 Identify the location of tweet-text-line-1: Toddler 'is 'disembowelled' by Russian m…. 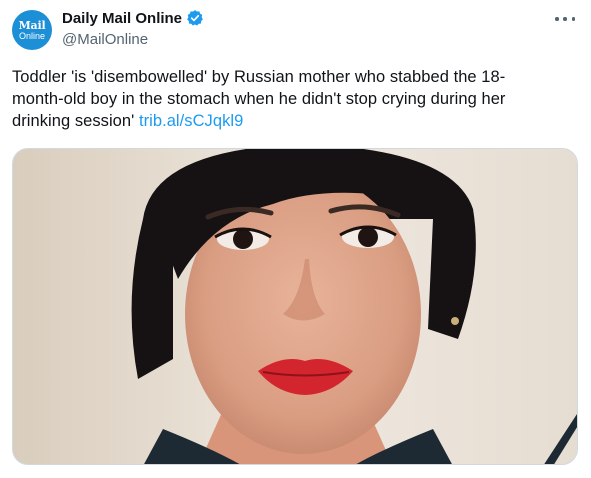
(259, 77).